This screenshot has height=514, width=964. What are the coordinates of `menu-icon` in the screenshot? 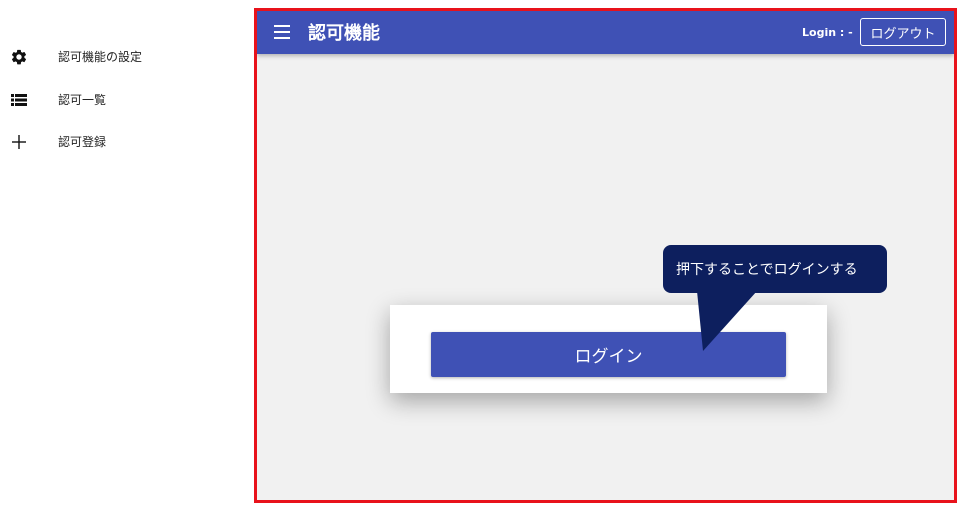 It's located at (282, 32).